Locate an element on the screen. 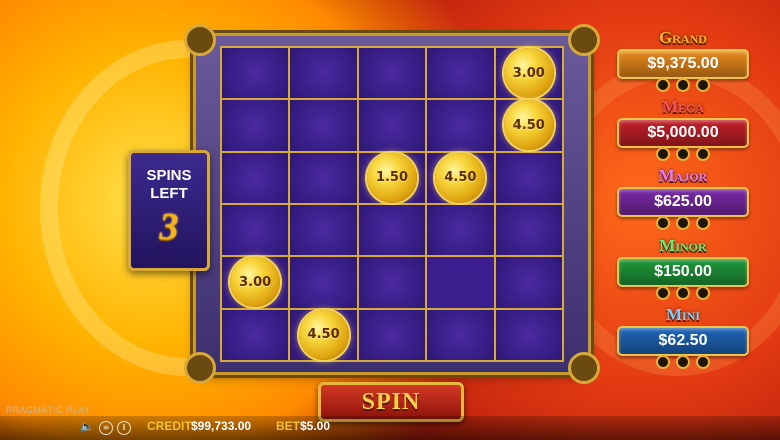 Image resolution: width=780 pixels, height=440 pixels. jackpot-value: $5,000.00 is located at coordinates (683, 133).